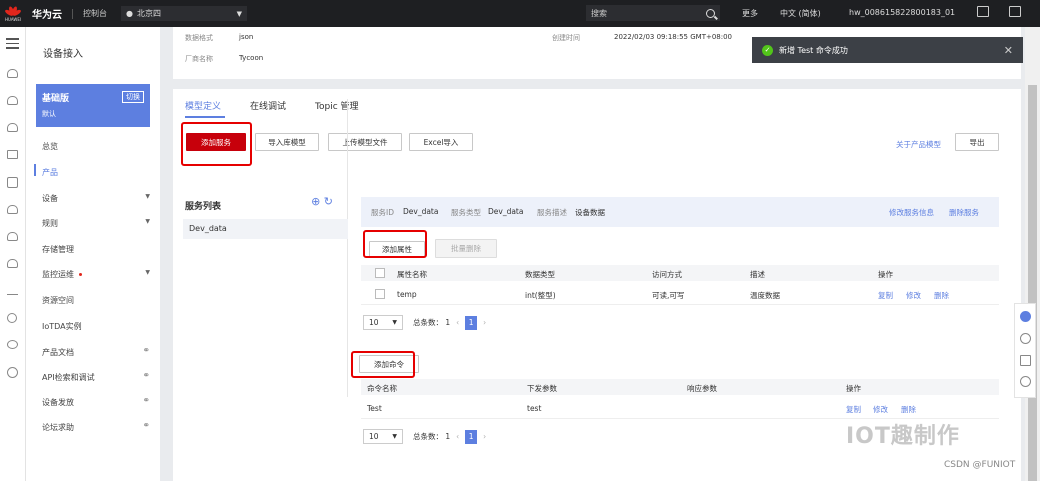 This screenshot has height=481, width=1040. I want to click on export-button: 导出, so click(977, 142).